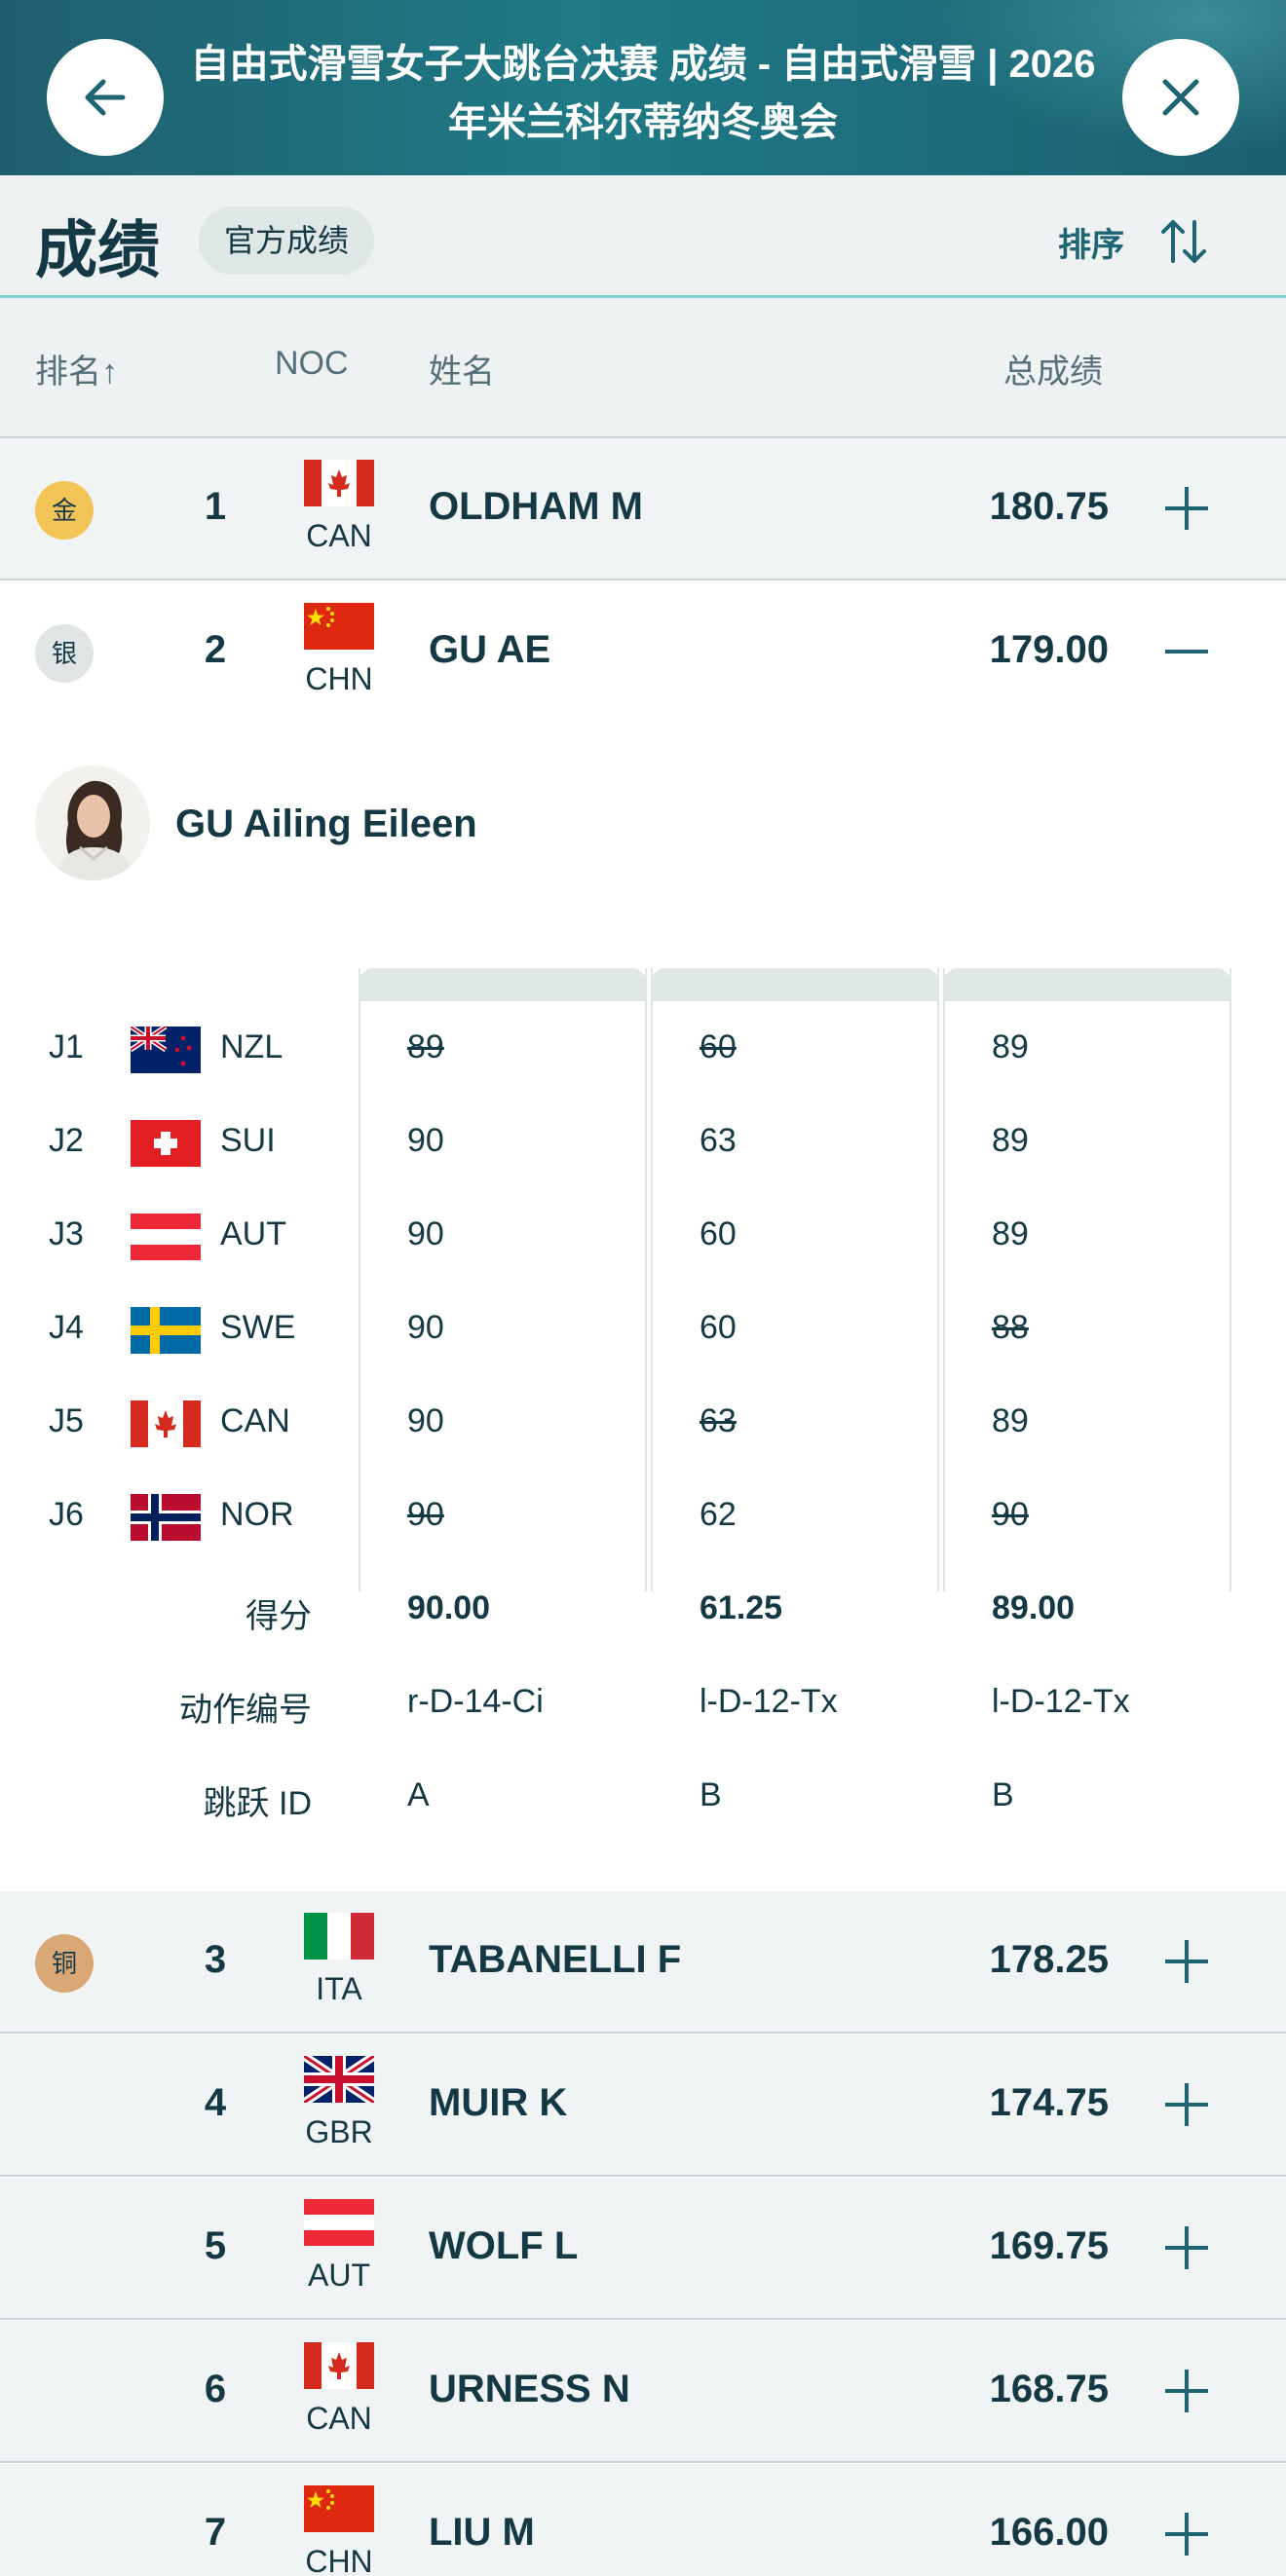  Describe the element at coordinates (643, 2106) in the screenshot. I see `table-row: 4 GBR MUIR K 174.75` at that location.